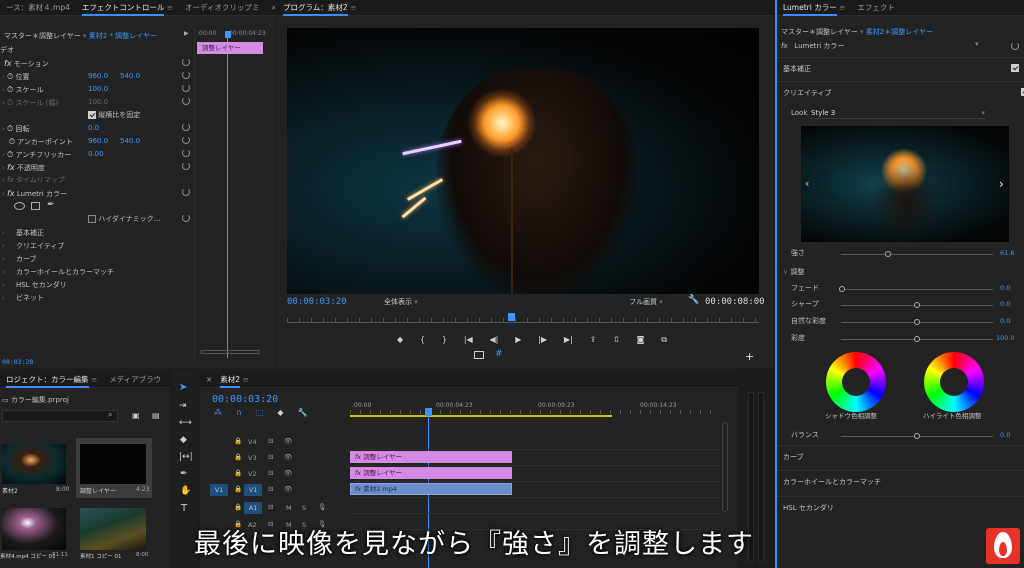 The width and height of the screenshot is (1024, 568). I want to click on project-item: 素材2 8:00, so click(35, 468).